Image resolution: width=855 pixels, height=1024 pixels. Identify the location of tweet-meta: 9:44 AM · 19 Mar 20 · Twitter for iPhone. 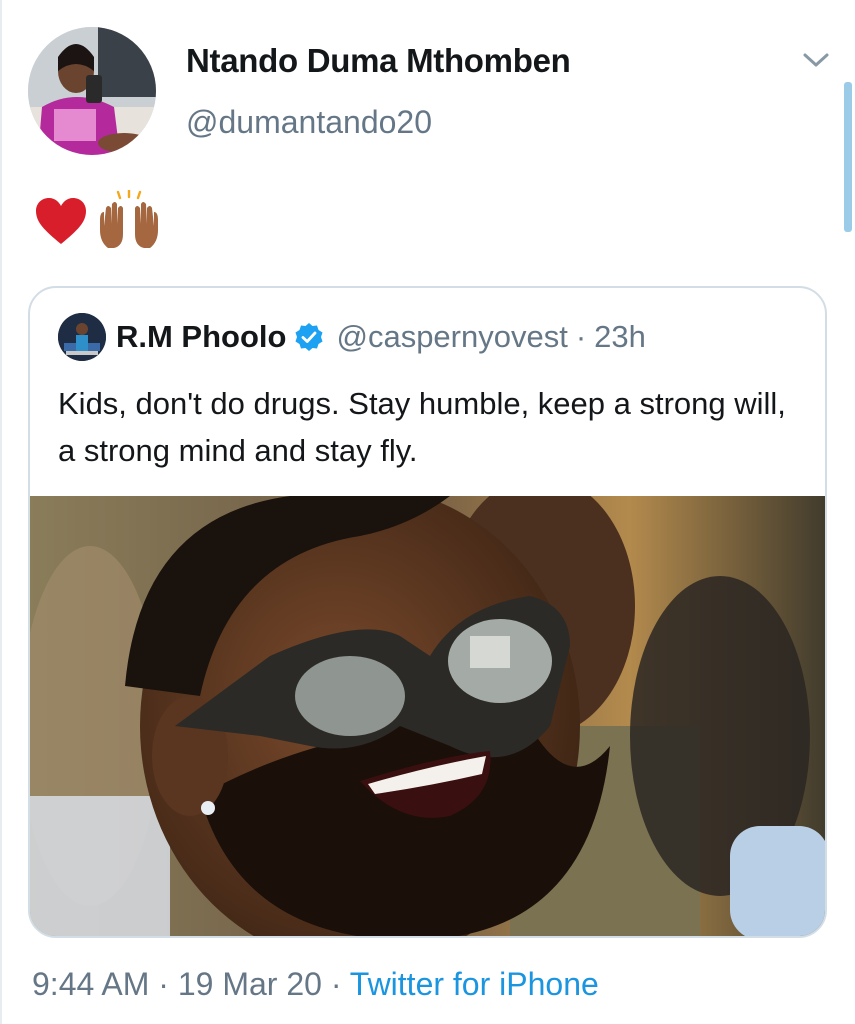
(315, 984).